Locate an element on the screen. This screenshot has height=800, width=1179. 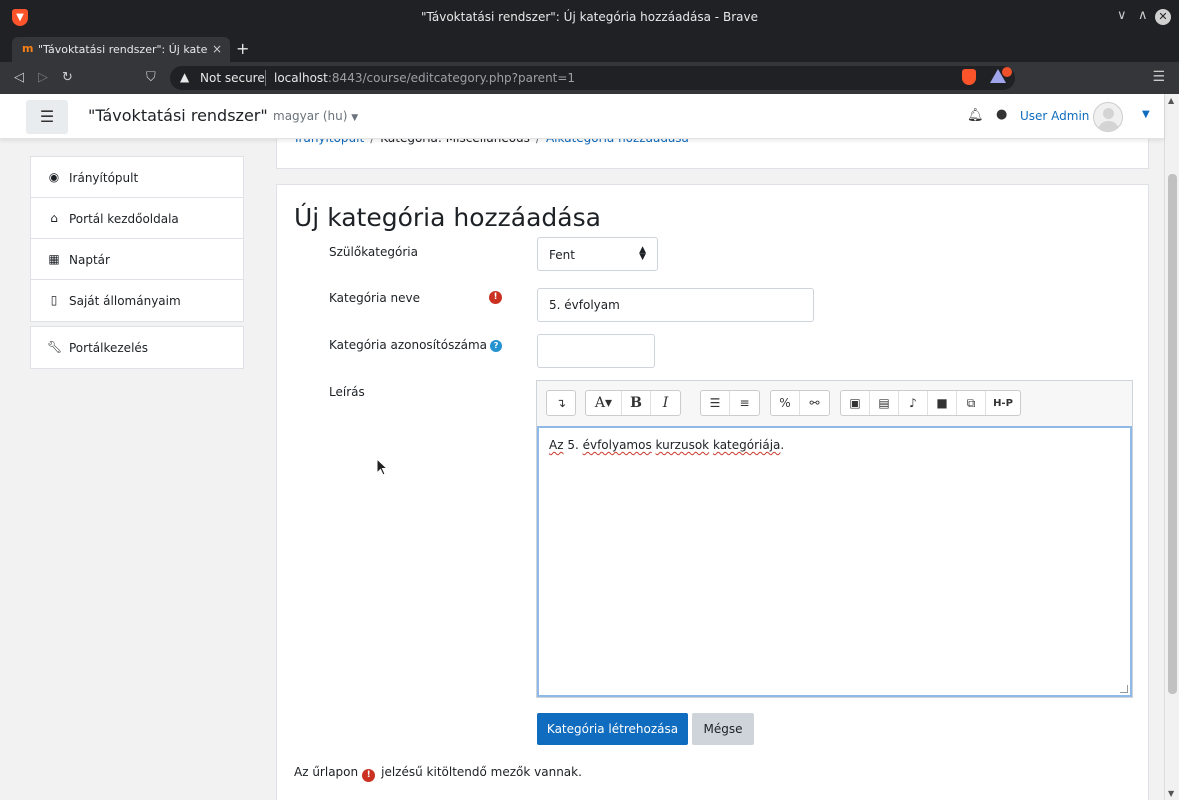
resize-handle is located at coordinates (1124, 689).